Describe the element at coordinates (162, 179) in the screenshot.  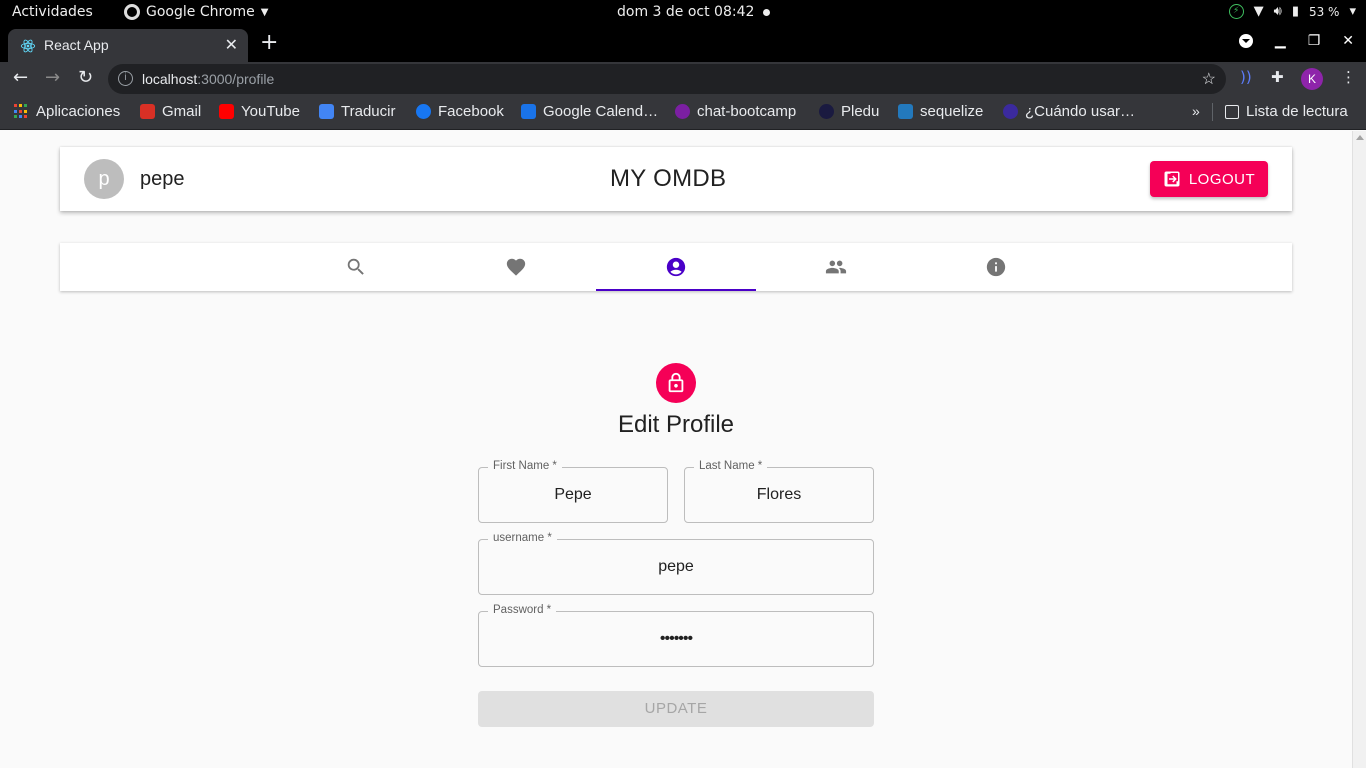
I see `header-username: pepe` at that location.